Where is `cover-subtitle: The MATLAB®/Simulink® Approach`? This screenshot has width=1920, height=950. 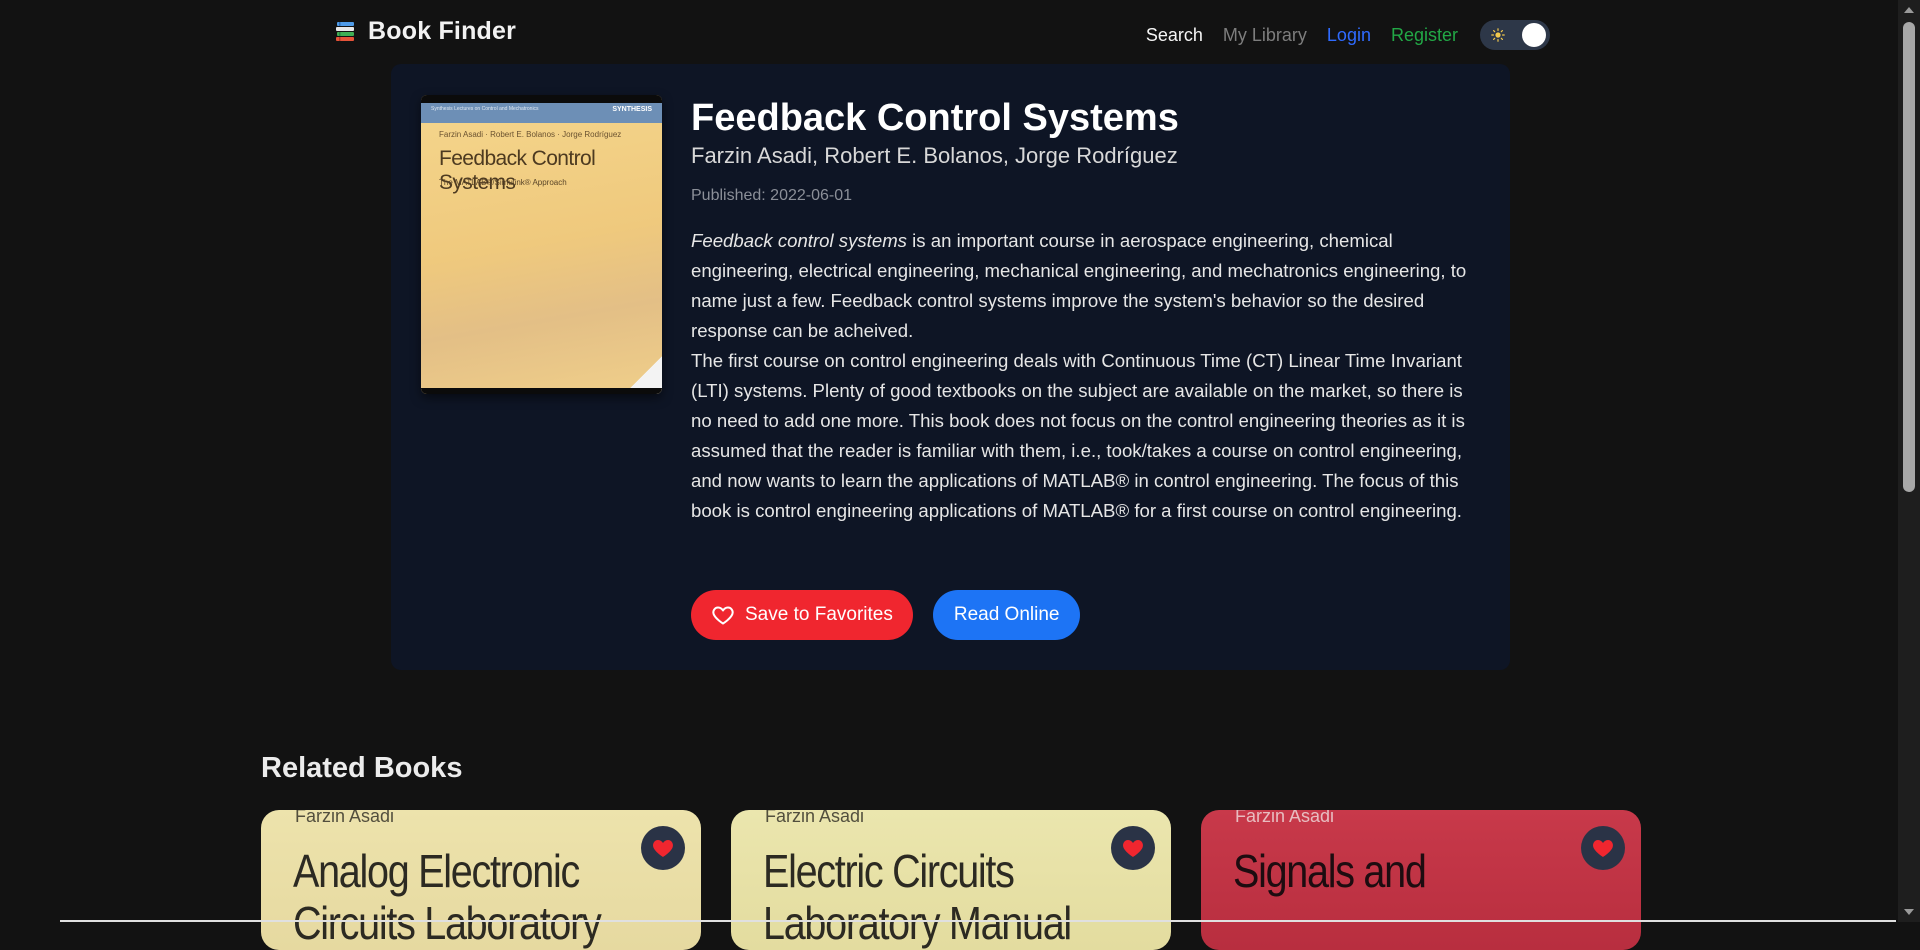 cover-subtitle: The MATLAB®/Simulink® Approach is located at coordinates (503, 182).